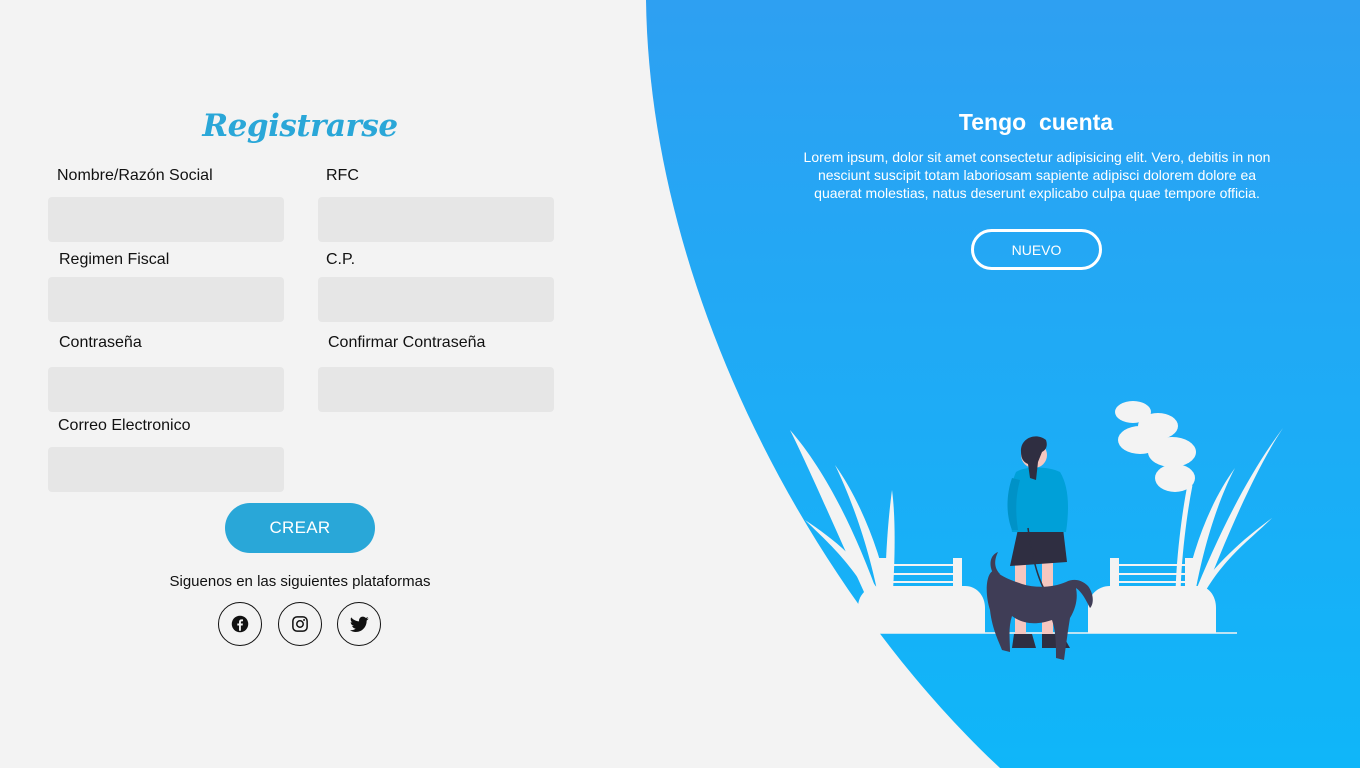 This screenshot has height=768, width=1360. What do you see at coordinates (1036, 122) in the screenshot?
I see `panel-title: Tengo cuenta` at bounding box center [1036, 122].